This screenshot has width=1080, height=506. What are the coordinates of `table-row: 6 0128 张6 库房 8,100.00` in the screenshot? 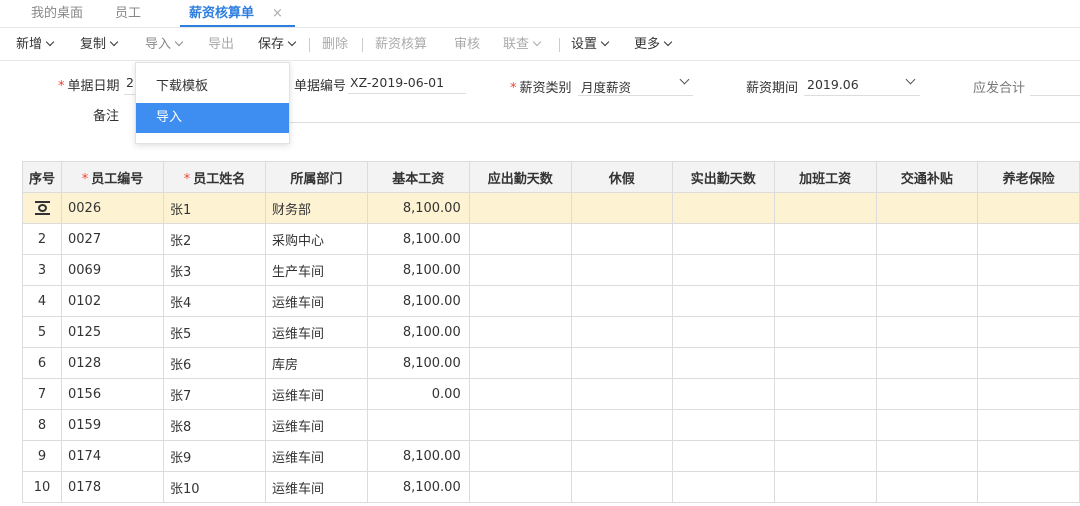 It's located at (550, 363).